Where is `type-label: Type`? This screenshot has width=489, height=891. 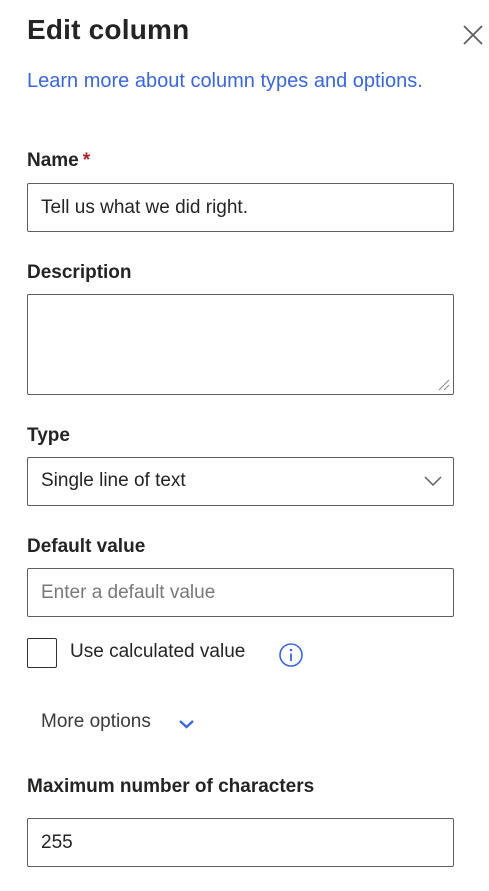 type-label: Type is located at coordinates (48, 435).